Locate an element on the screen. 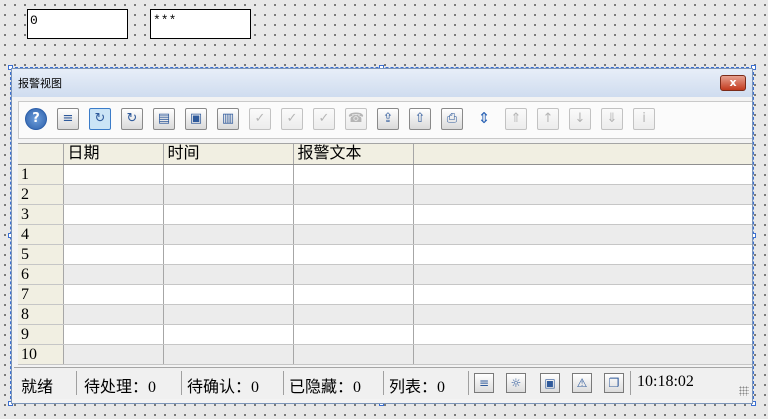 This screenshot has width=768, height=419. first-line-icon: ⇑ is located at coordinates (516, 119).